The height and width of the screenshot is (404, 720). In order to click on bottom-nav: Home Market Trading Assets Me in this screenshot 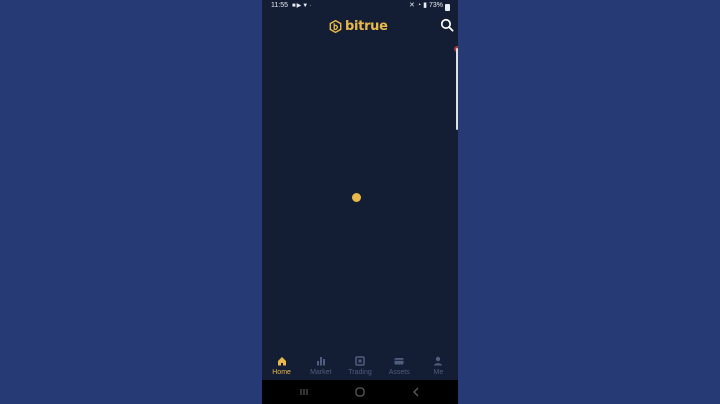, I will do `click(360, 366)`.